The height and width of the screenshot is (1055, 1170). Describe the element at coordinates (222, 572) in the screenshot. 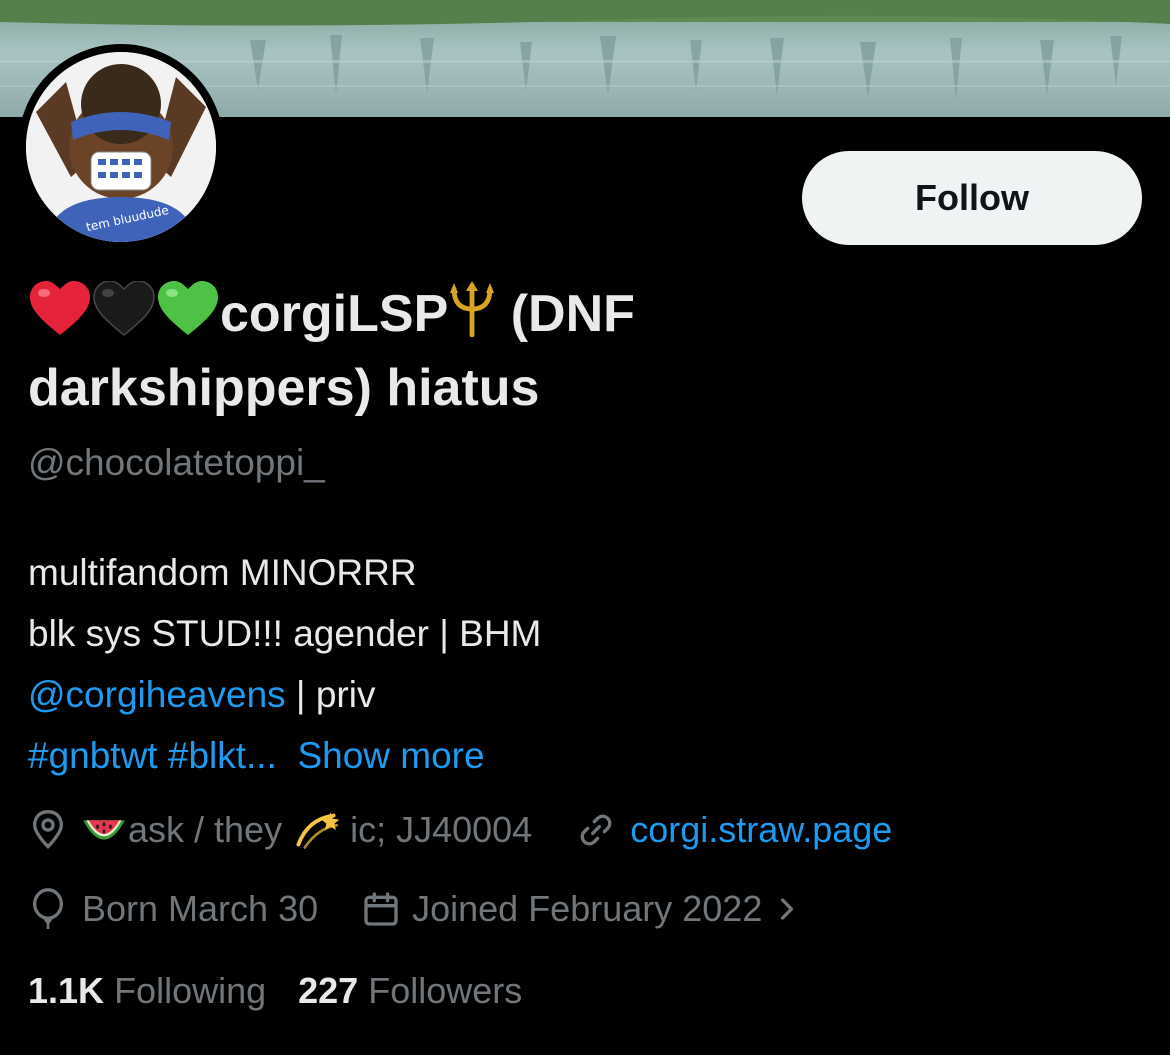

I see `bio-line-1: multifandom MINORRR` at that location.